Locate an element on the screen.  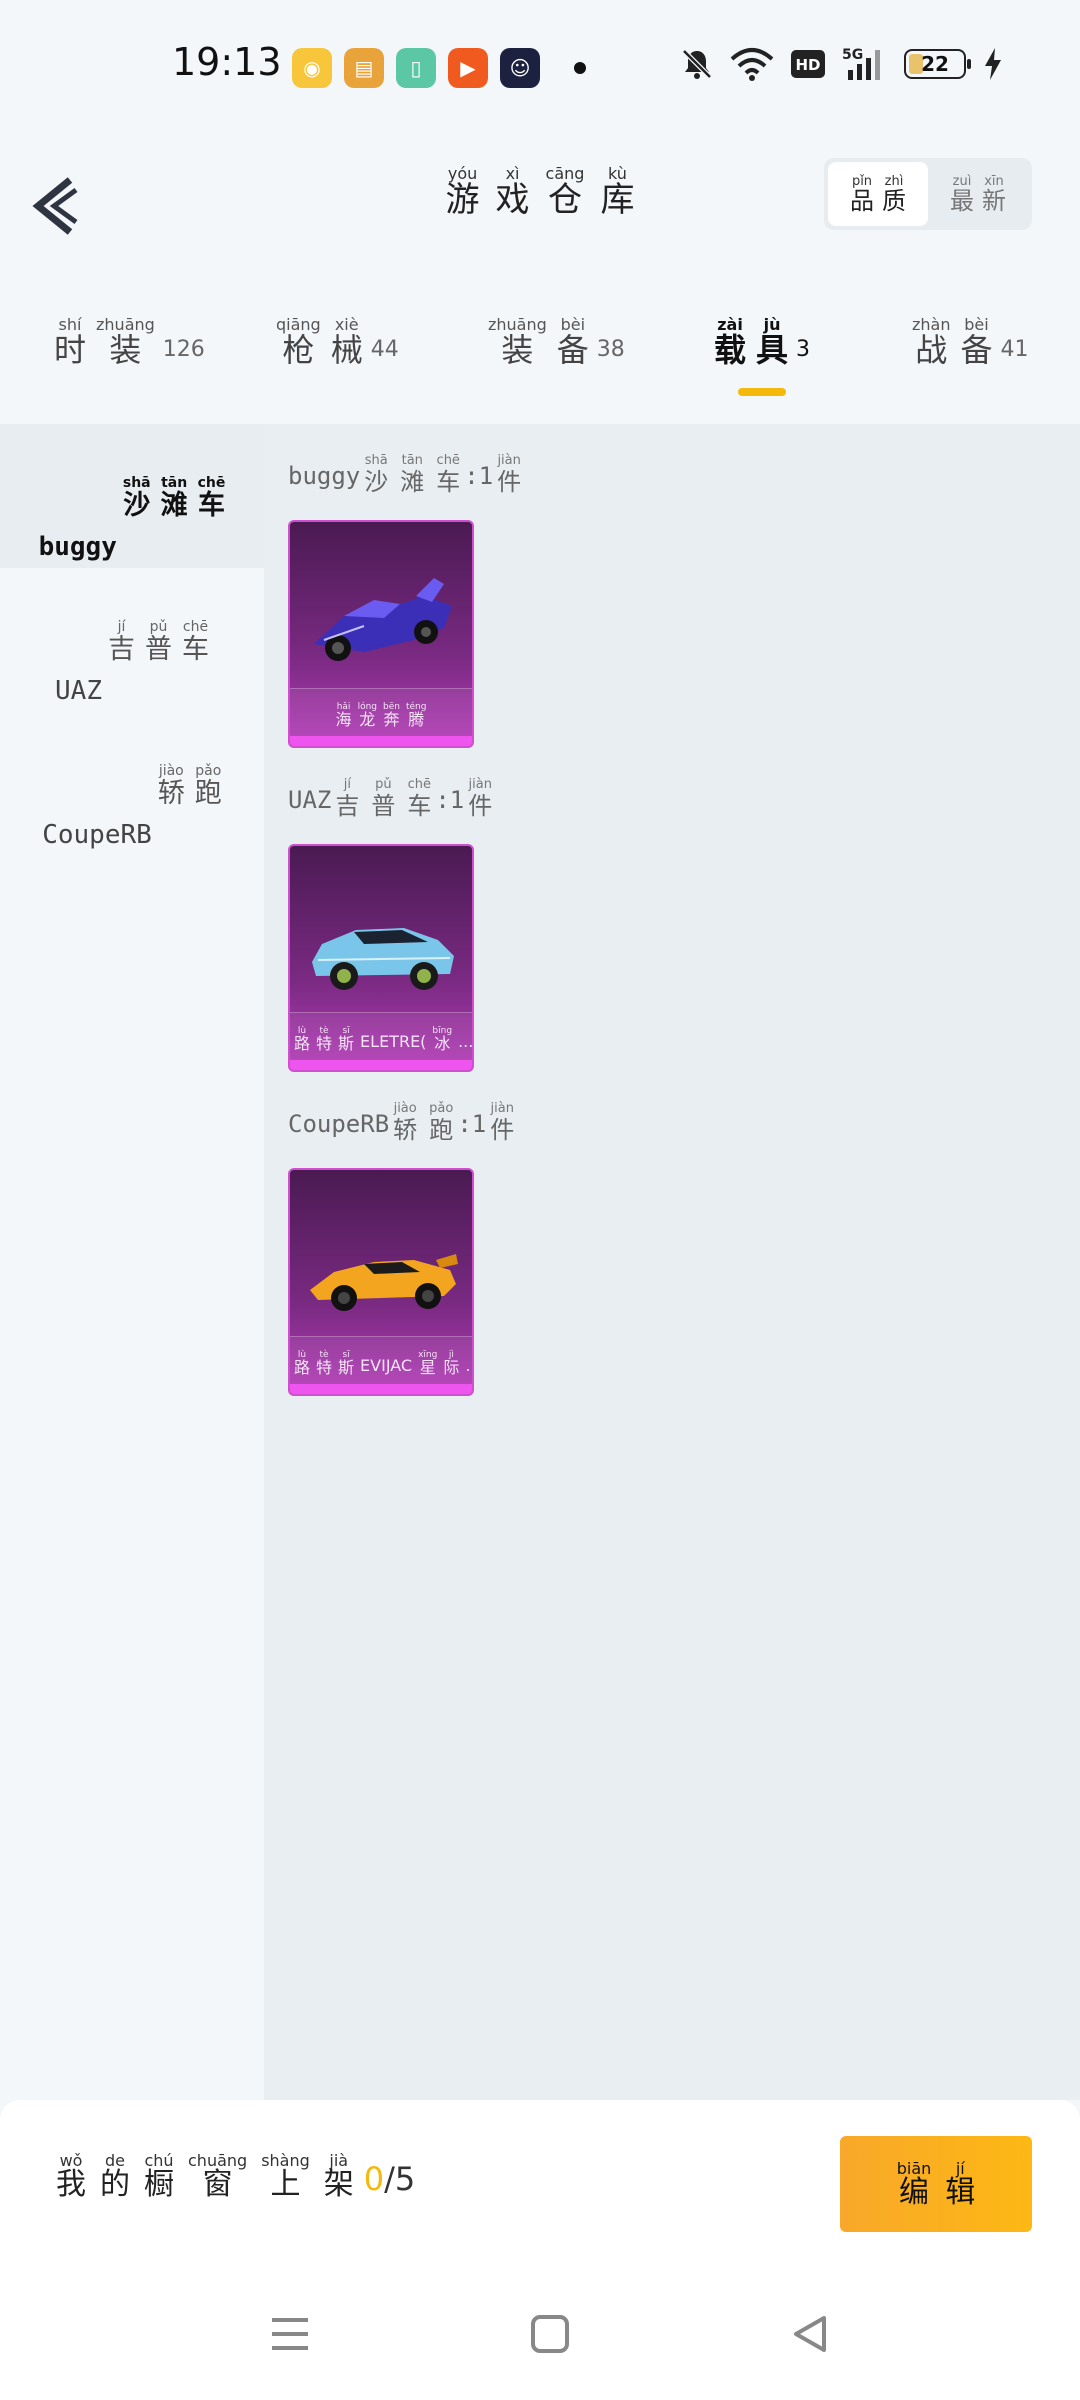
svg-text: HD is located at coordinates (807, 65).